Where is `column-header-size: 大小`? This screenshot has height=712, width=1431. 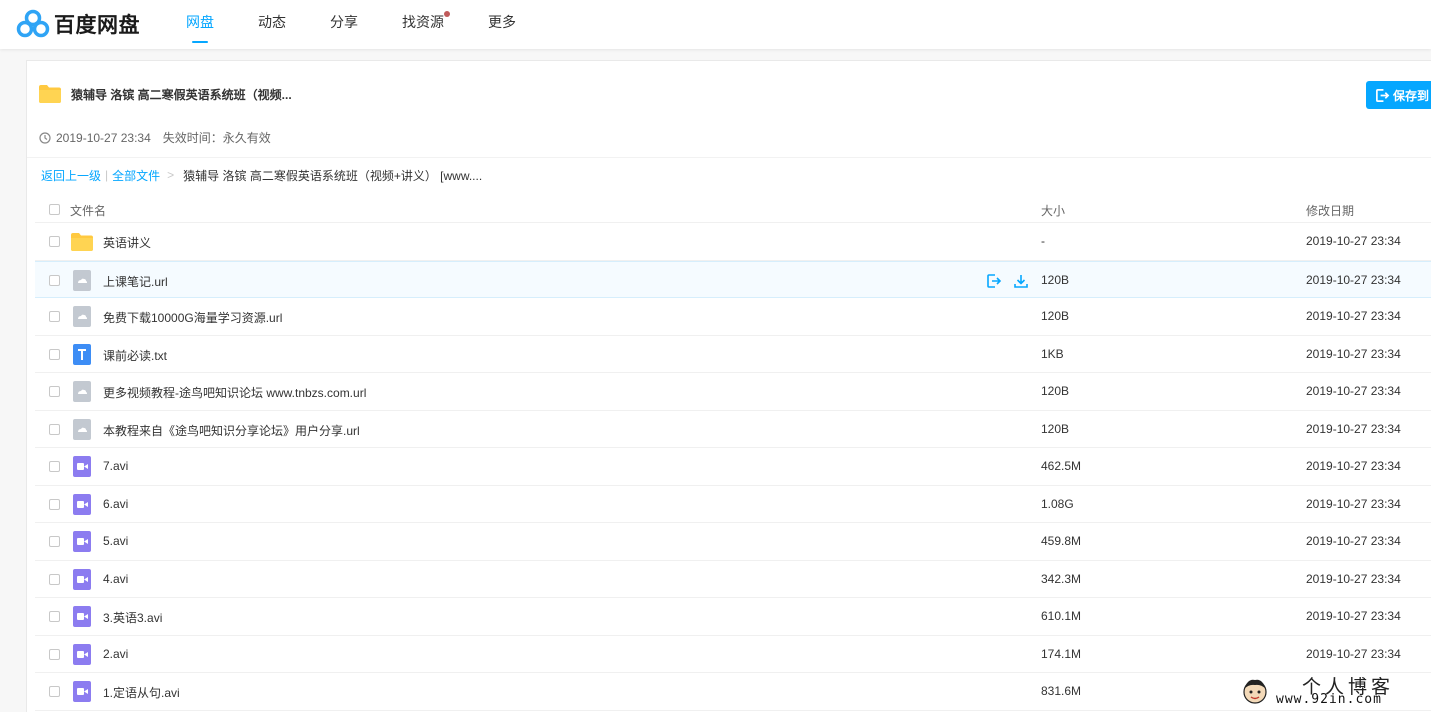
column-header-size: 大小 is located at coordinates (1053, 210).